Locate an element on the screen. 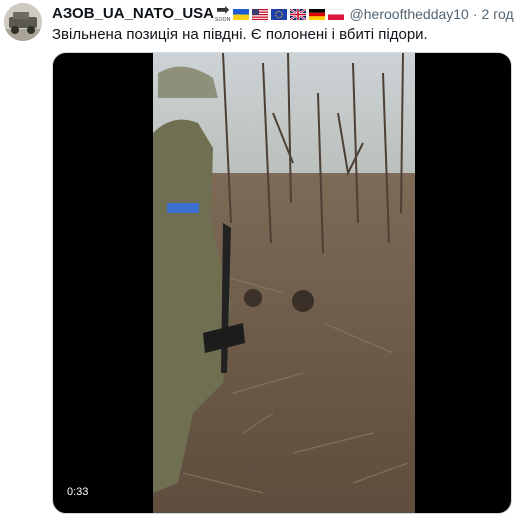 The image size is (519, 517). usa-flag-icon is located at coordinates (259, 14).